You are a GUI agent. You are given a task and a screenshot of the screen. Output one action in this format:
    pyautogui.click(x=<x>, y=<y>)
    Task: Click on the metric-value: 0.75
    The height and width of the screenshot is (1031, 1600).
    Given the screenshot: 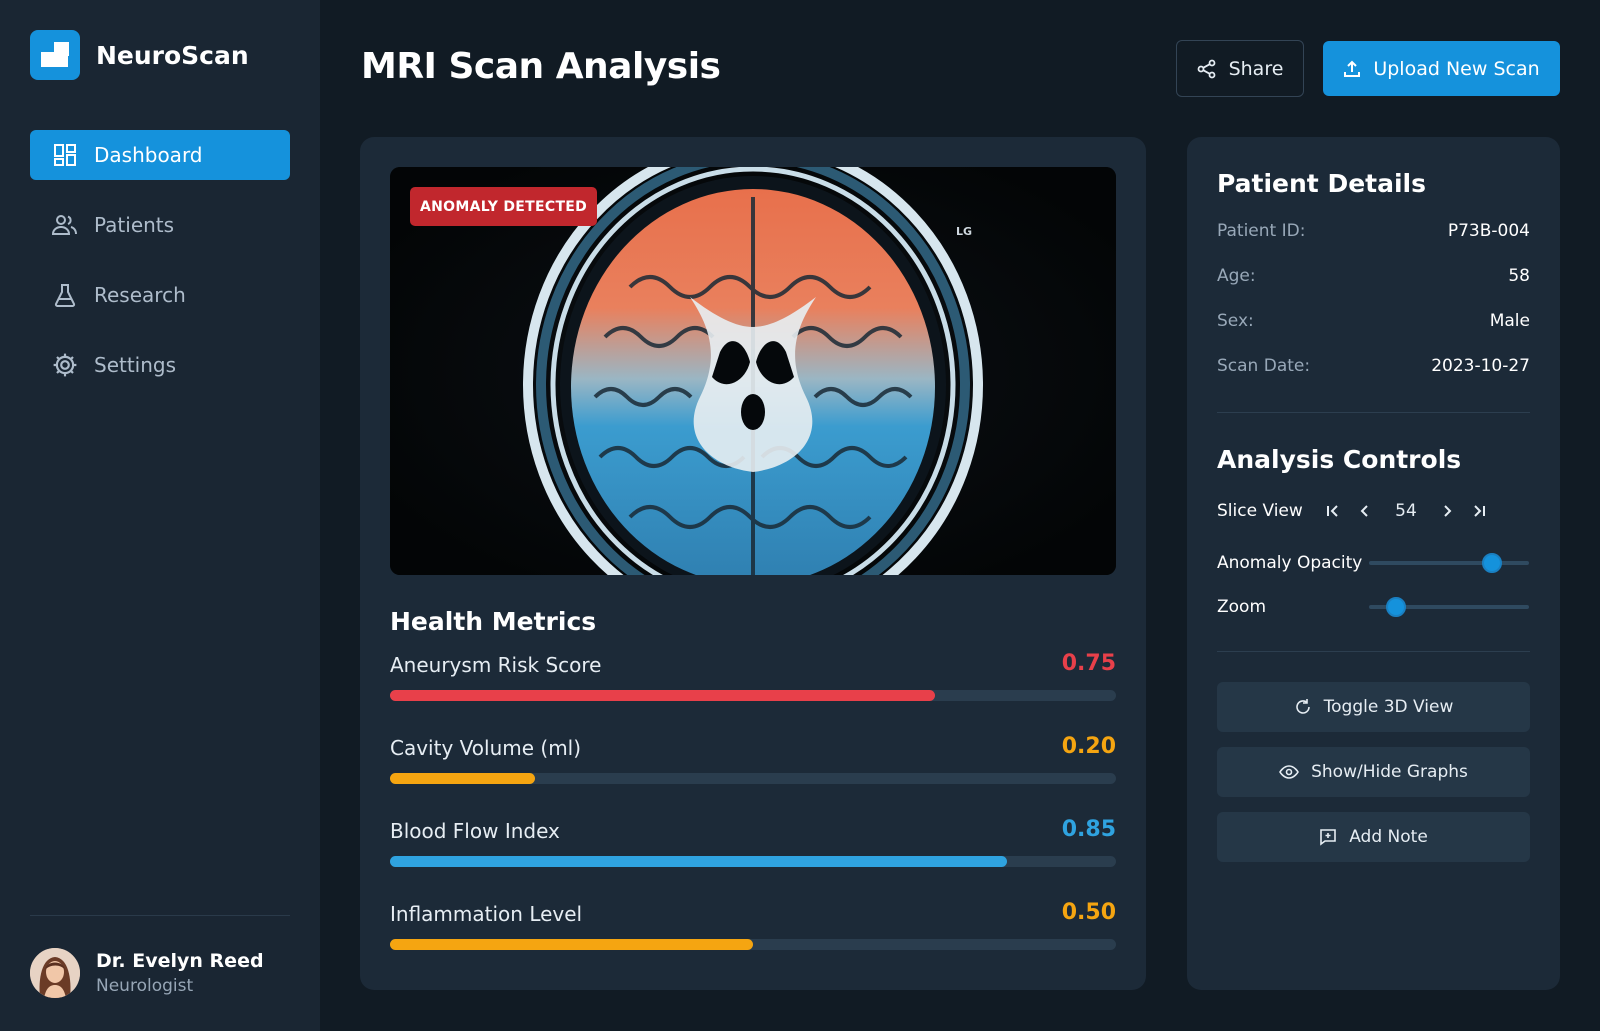 What is the action you would take?
    pyautogui.click(x=1088, y=663)
    